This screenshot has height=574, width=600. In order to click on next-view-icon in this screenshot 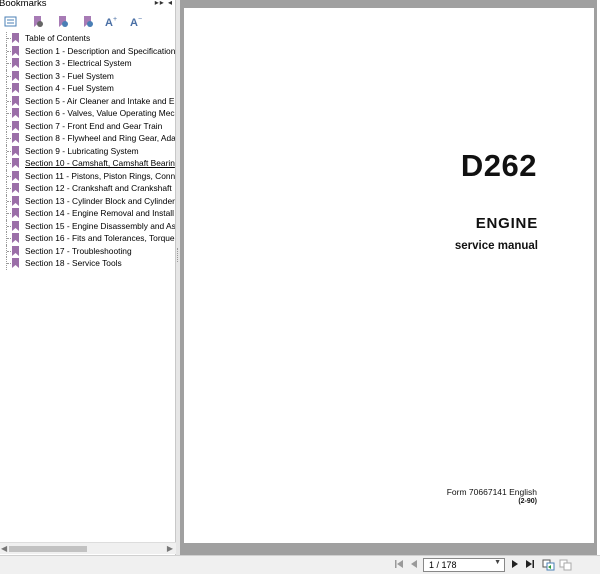, I will do `click(565, 565)`.